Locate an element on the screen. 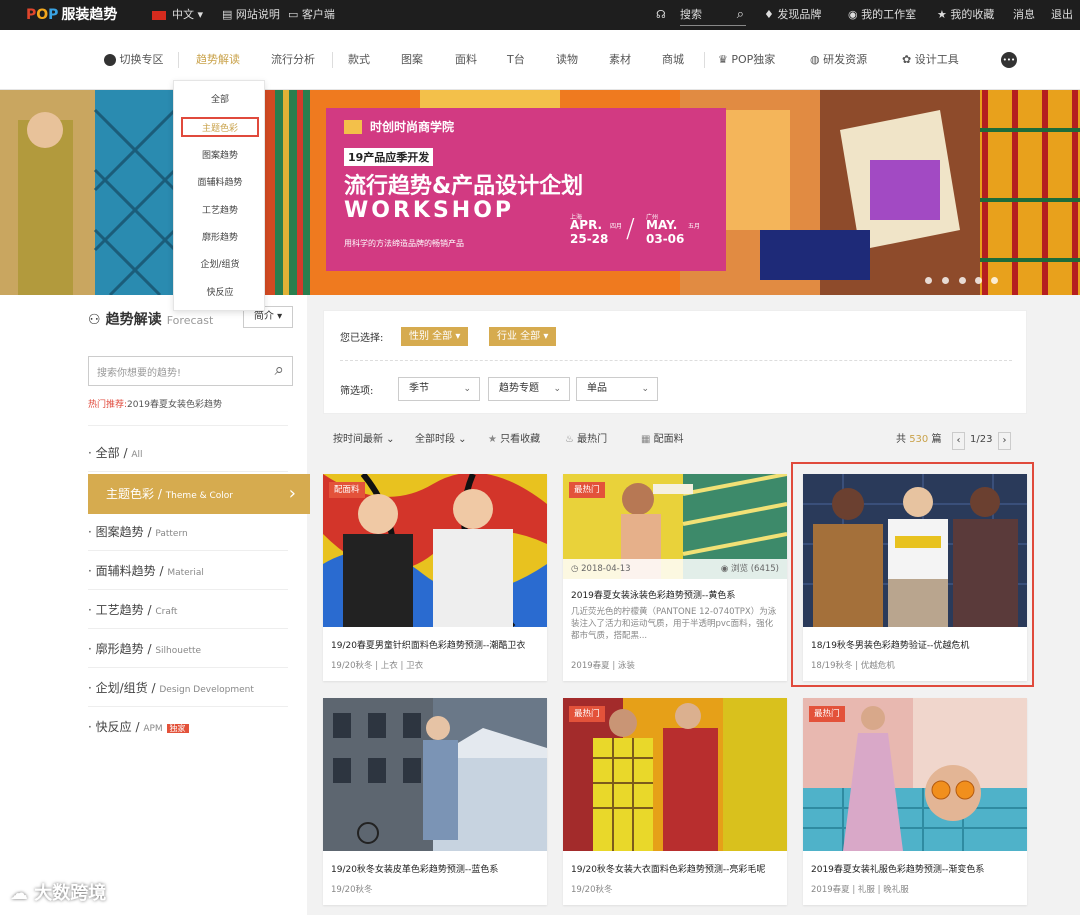 Image resolution: width=1080 pixels, height=915 pixels. prev-page-button: ‹ is located at coordinates (958, 441).